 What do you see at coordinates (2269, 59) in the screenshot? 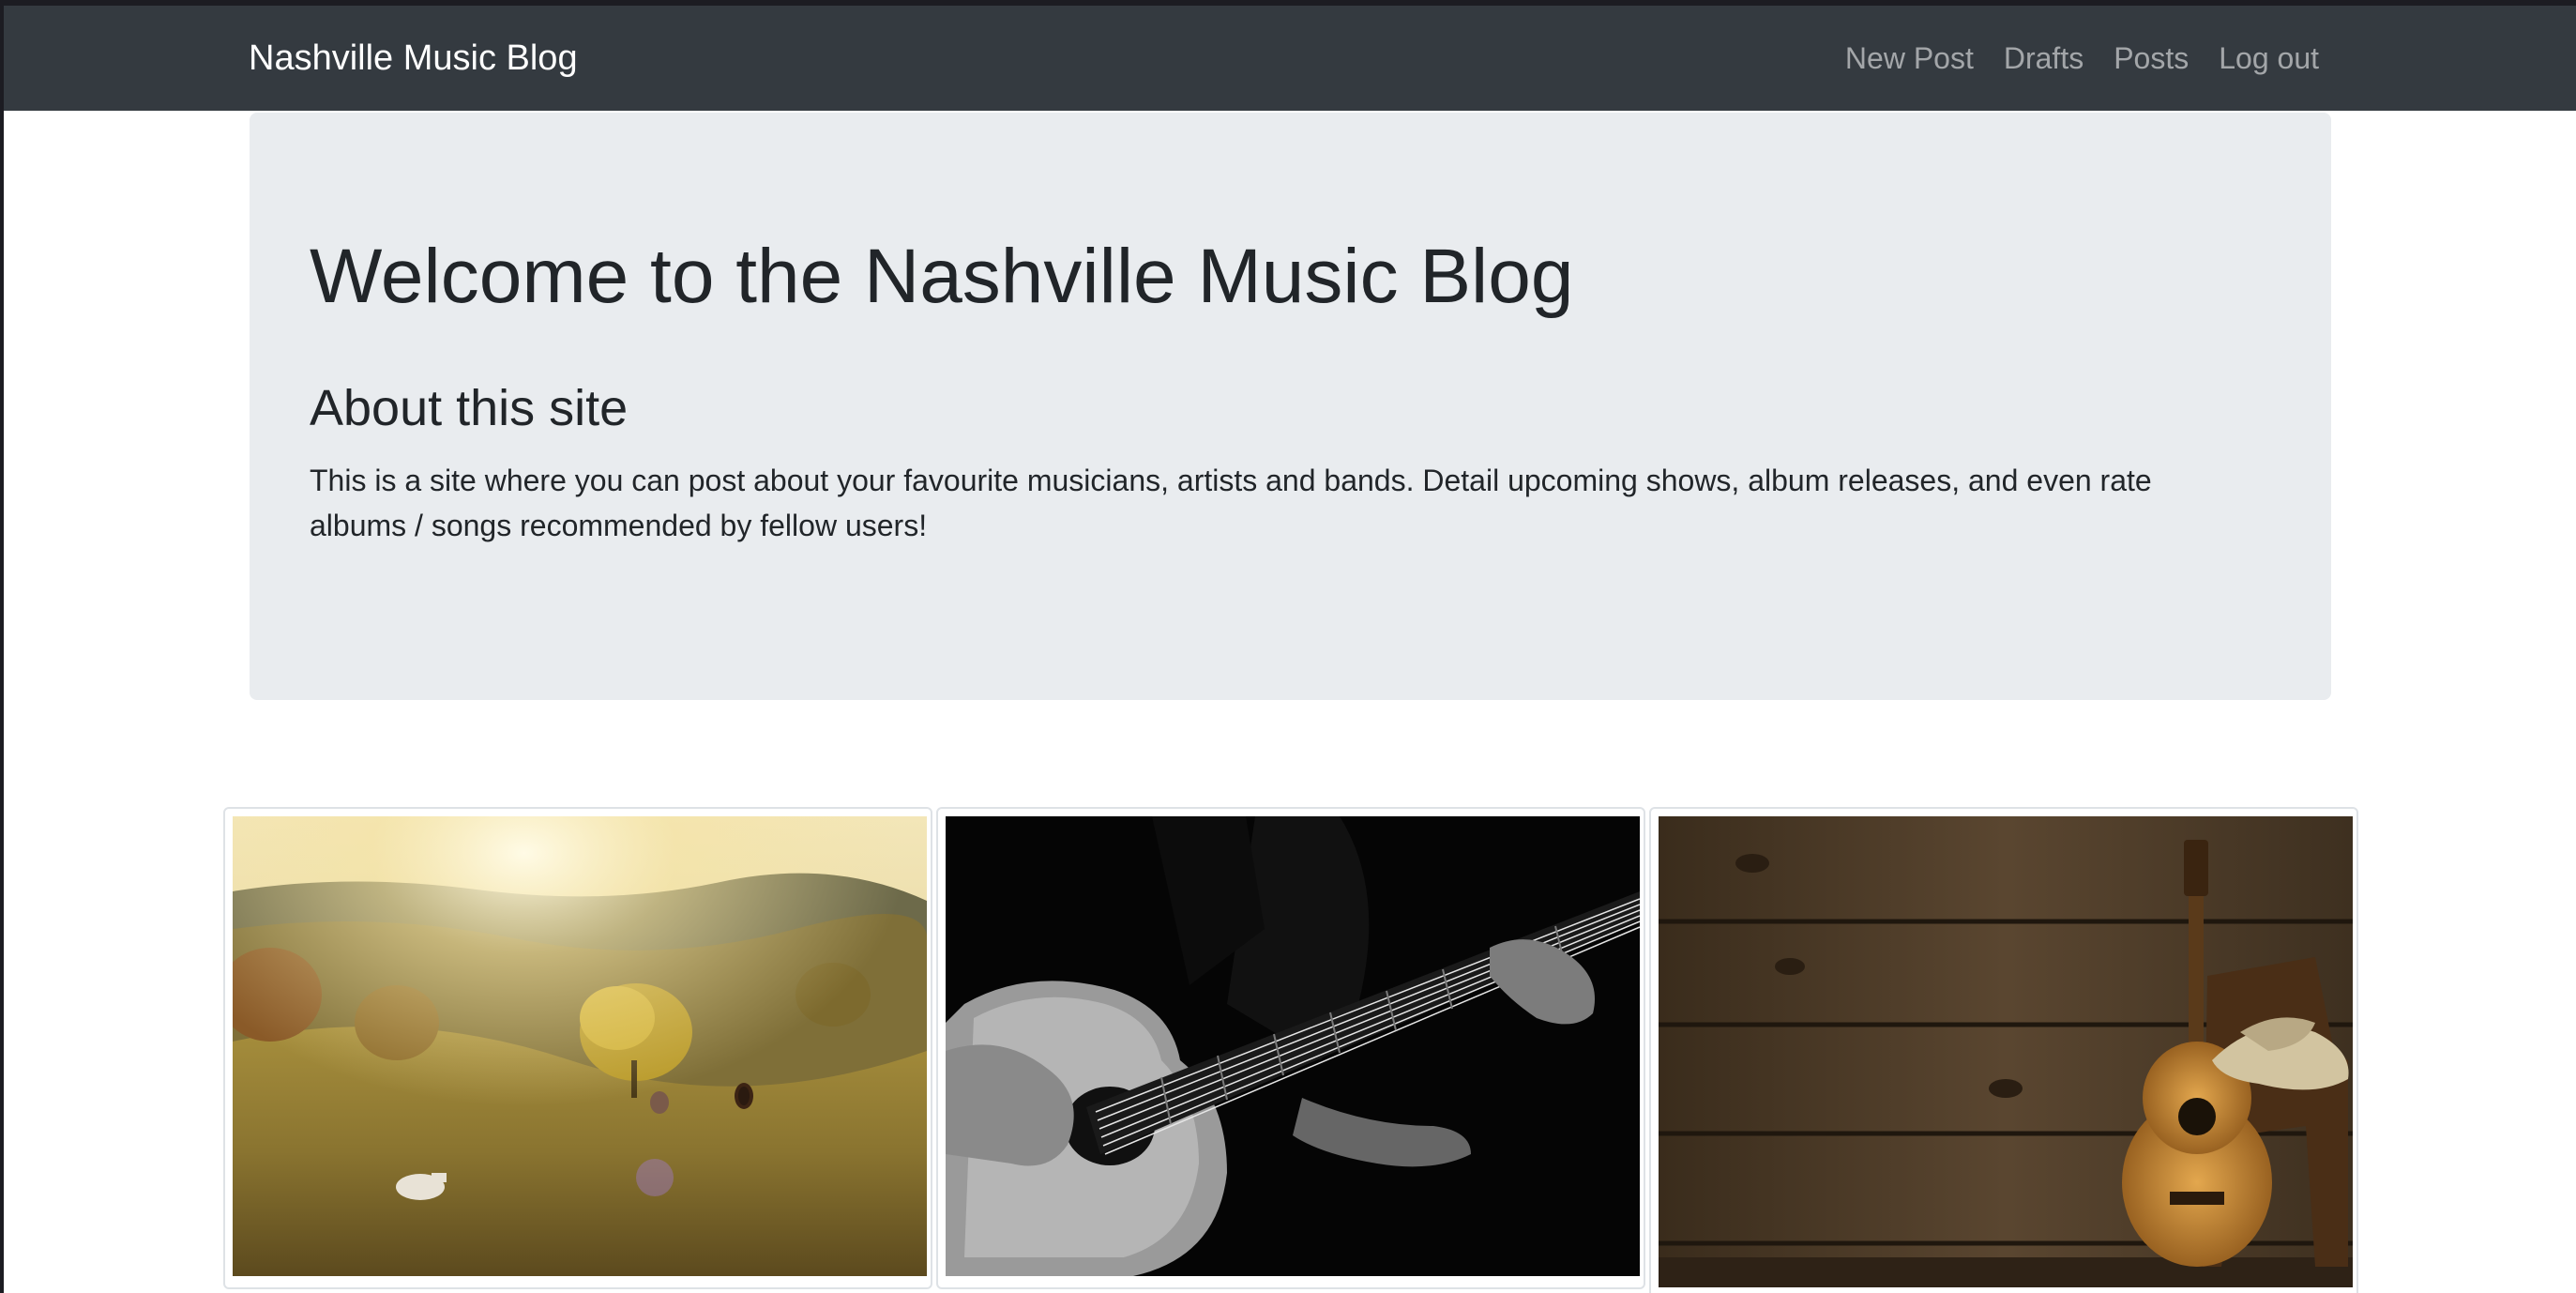
I see `nav-link-log-out: Log out` at bounding box center [2269, 59].